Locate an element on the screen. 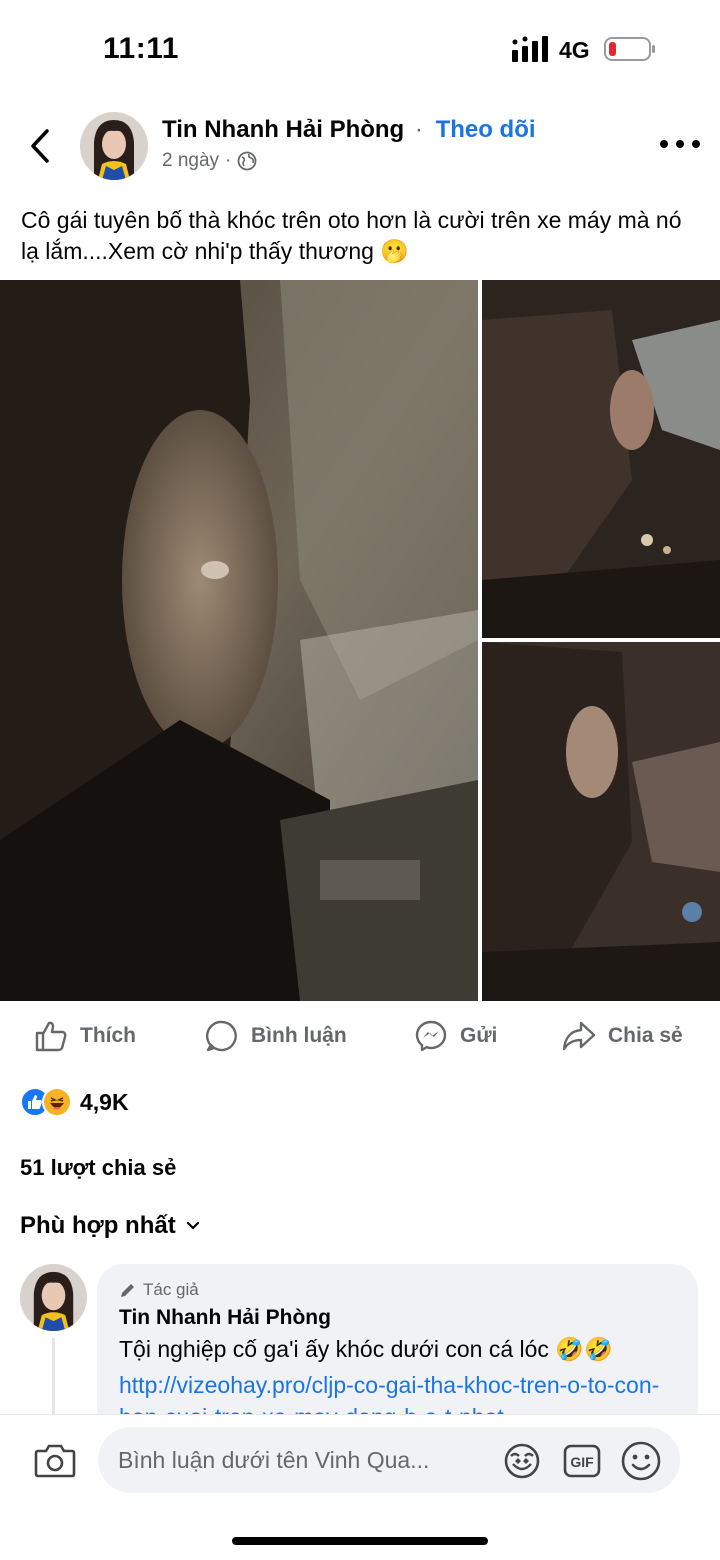 This screenshot has height=1560, width=720. messenger-icon is located at coordinates (431, 1036).